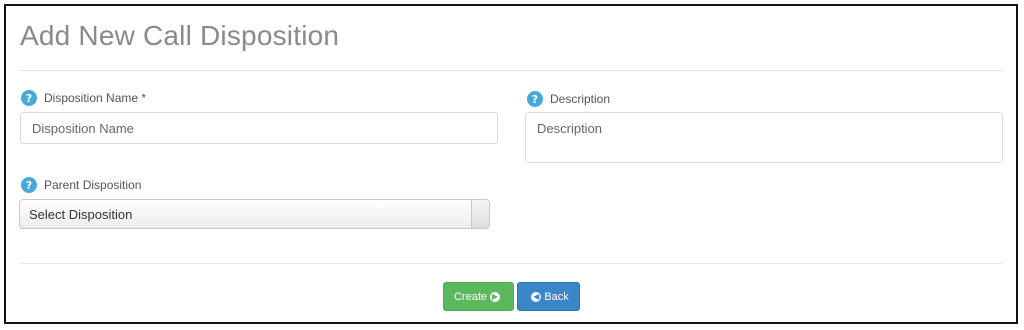 The image size is (1024, 330). I want to click on arrow-circle-left-icon: ◀, so click(536, 296).